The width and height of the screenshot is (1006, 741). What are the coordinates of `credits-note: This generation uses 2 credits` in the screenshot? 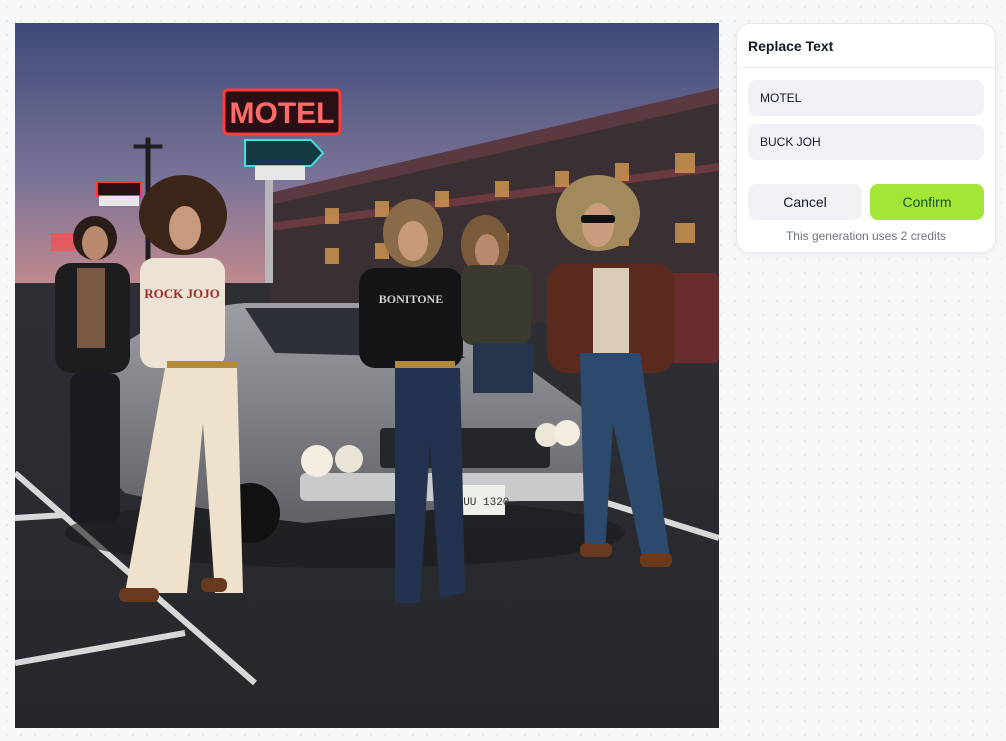 It's located at (866, 236).